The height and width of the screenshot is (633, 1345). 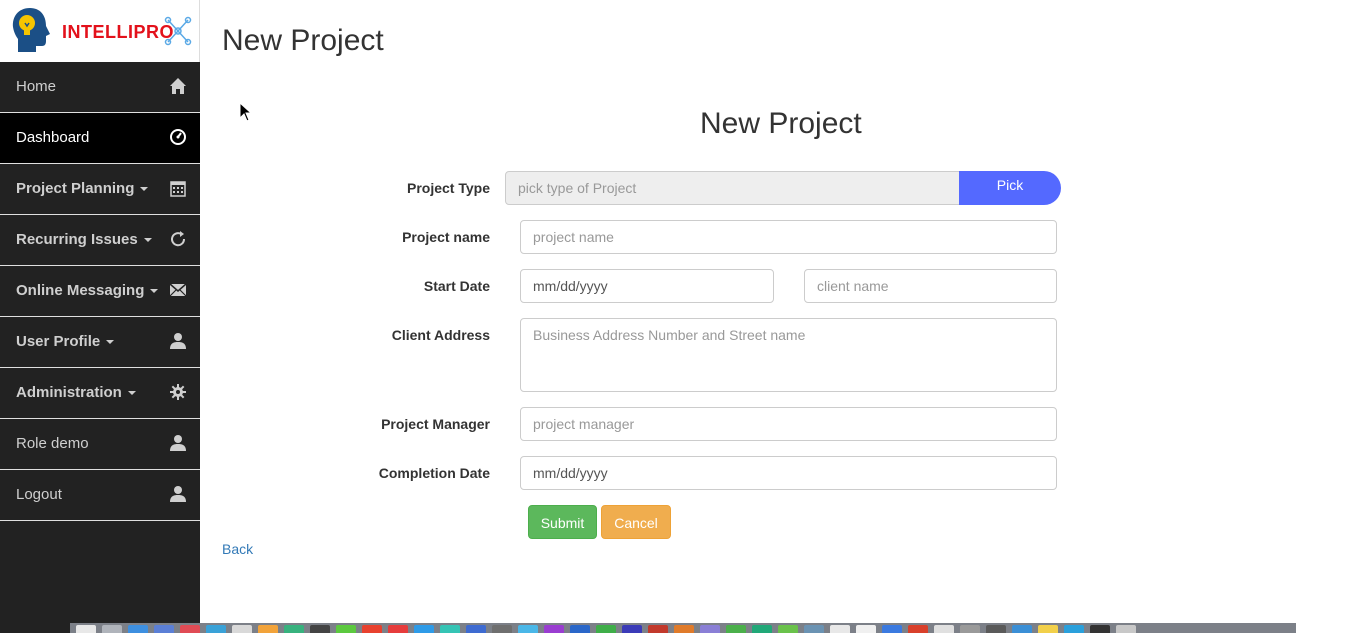 What do you see at coordinates (178, 137) in the screenshot?
I see `dashboard-icon` at bounding box center [178, 137].